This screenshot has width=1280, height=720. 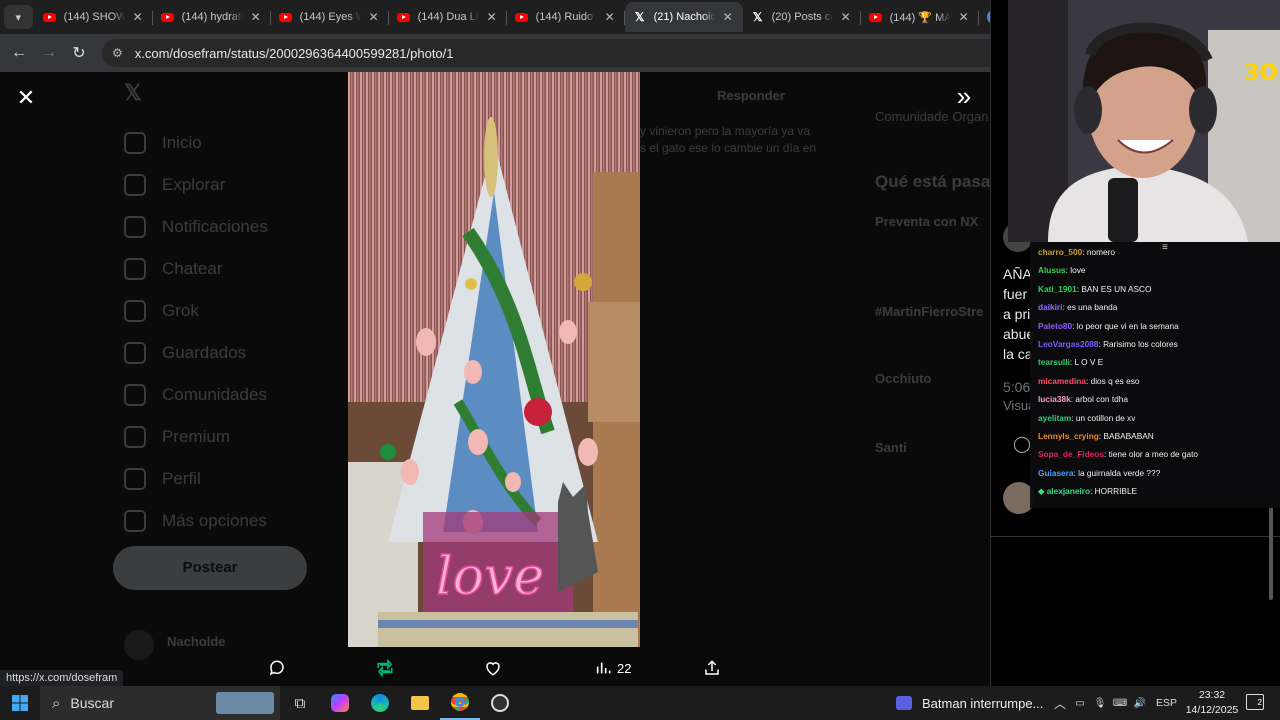 I want to click on chat-username: lucia38k, so click(x=1054, y=399).